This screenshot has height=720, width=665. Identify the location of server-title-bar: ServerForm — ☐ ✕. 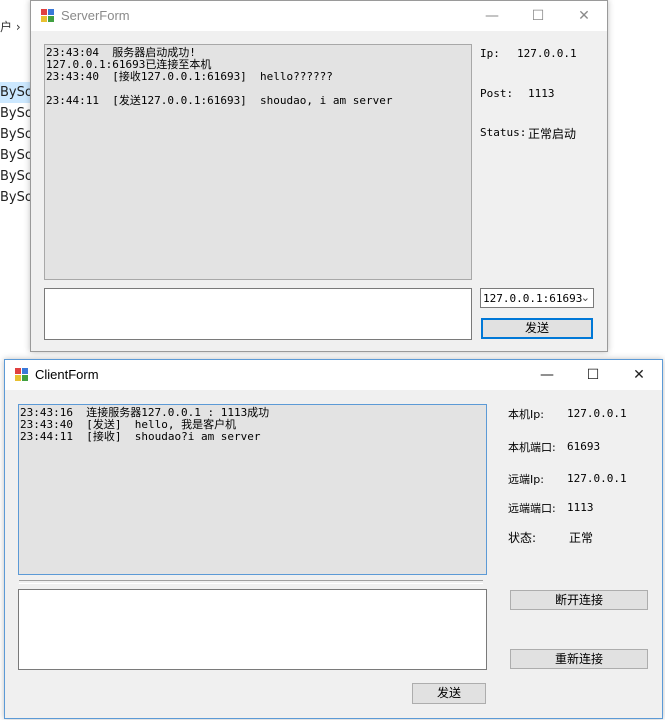
(319, 16).